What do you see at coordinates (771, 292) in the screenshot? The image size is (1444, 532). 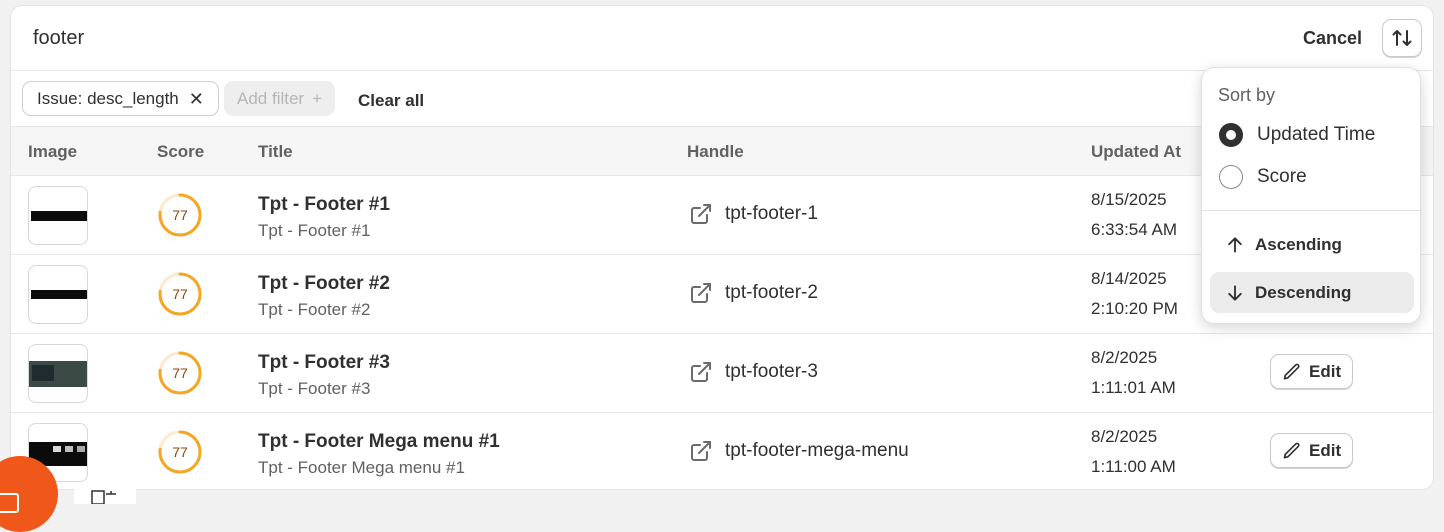 I see `handle-text: tpt-footer-2` at bounding box center [771, 292].